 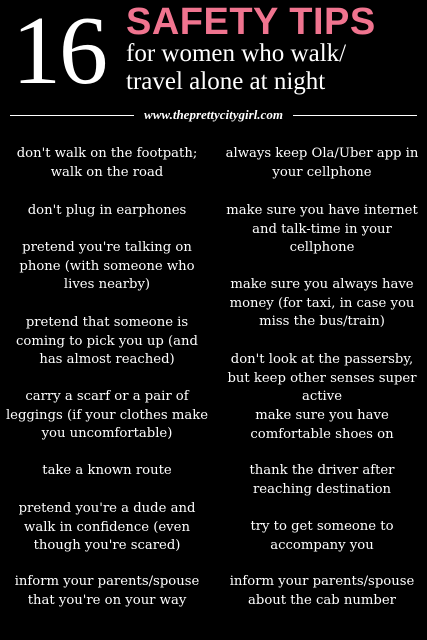 What do you see at coordinates (72, 115) in the screenshot?
I see `divider-left` at bounding box center [72, 115].